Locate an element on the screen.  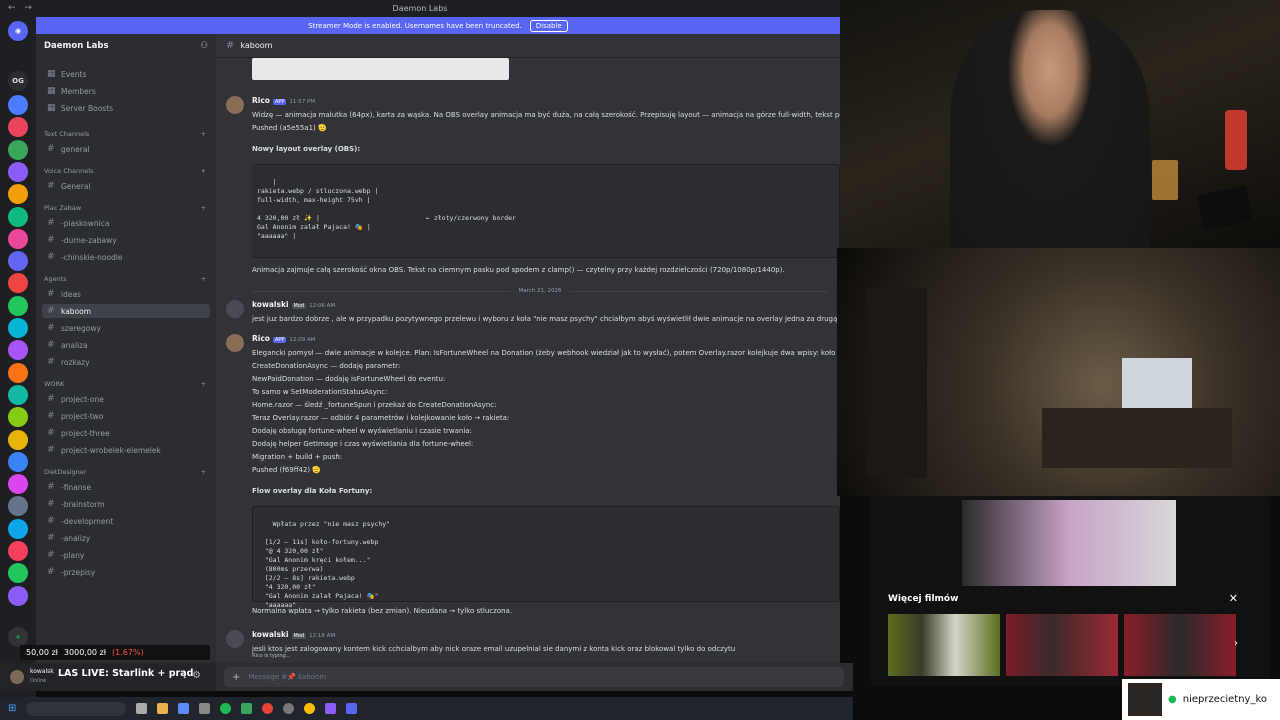
message-input: + Message #📌 kaboom is located at coordinates (534, 677).